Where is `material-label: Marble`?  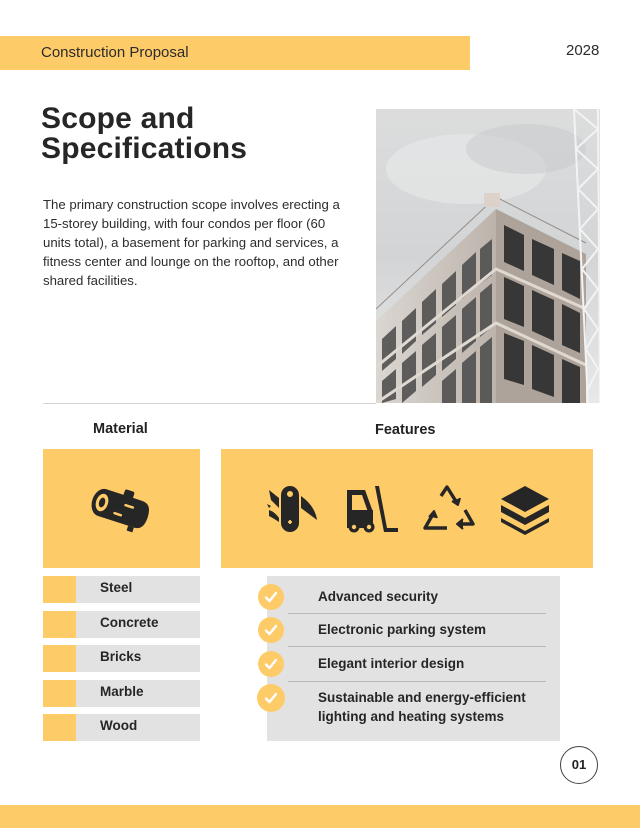
material-label: Marble is located at coordinates (122, 691).